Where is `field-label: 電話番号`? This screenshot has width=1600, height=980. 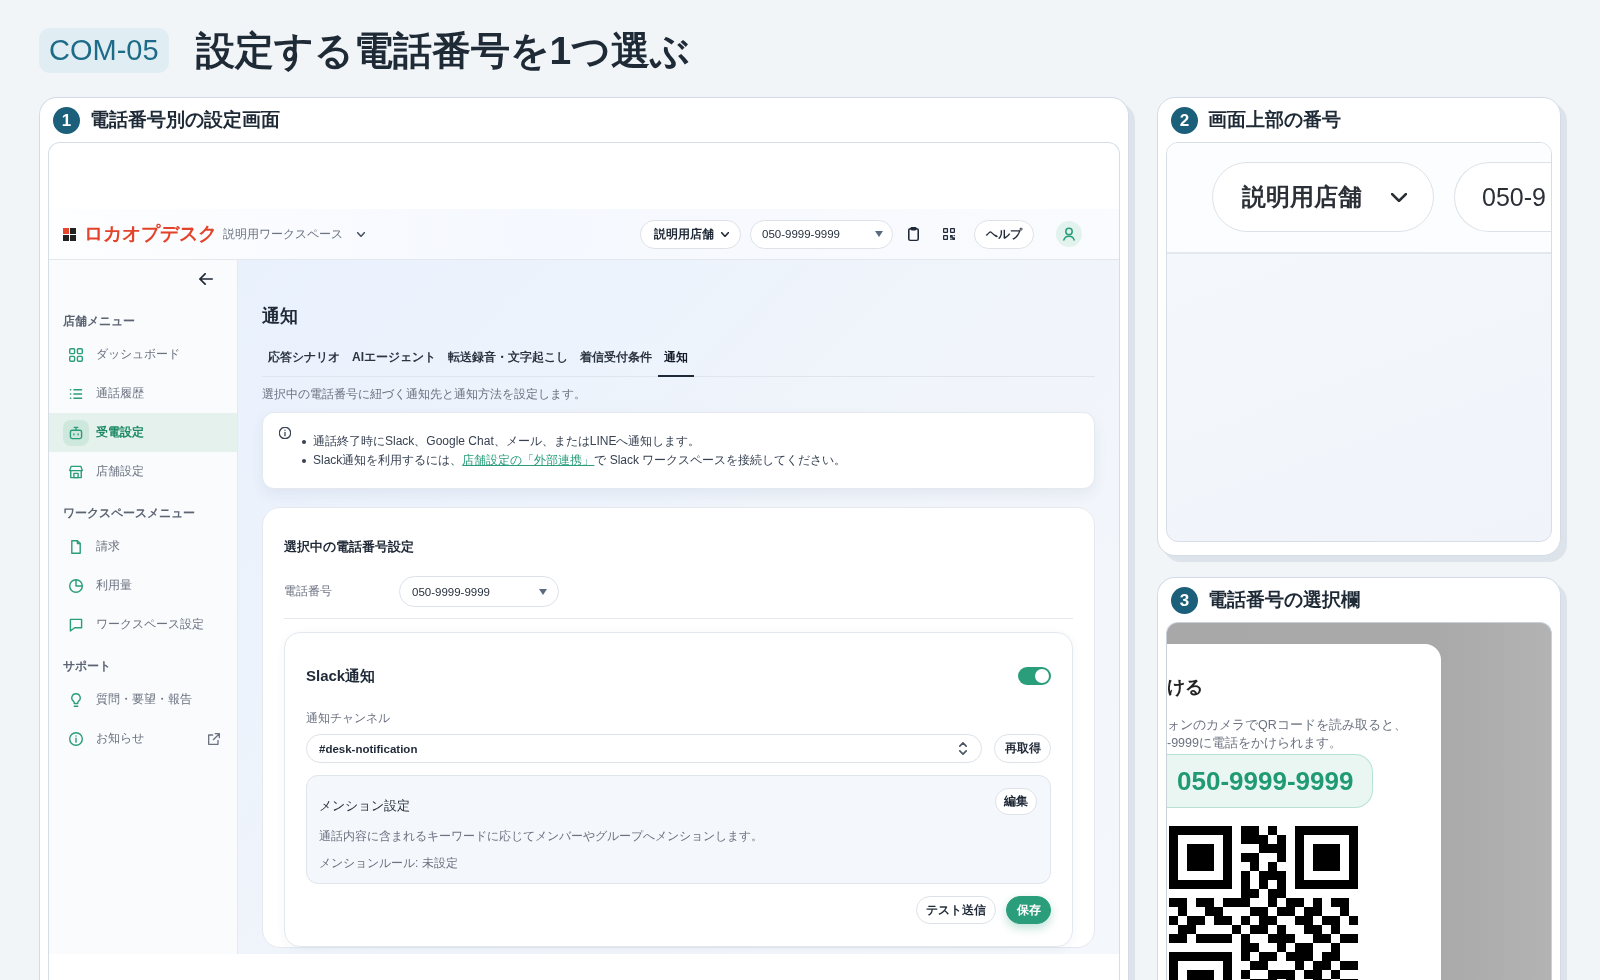
field-label: 電話番号 is located at coordinates (308, 591).